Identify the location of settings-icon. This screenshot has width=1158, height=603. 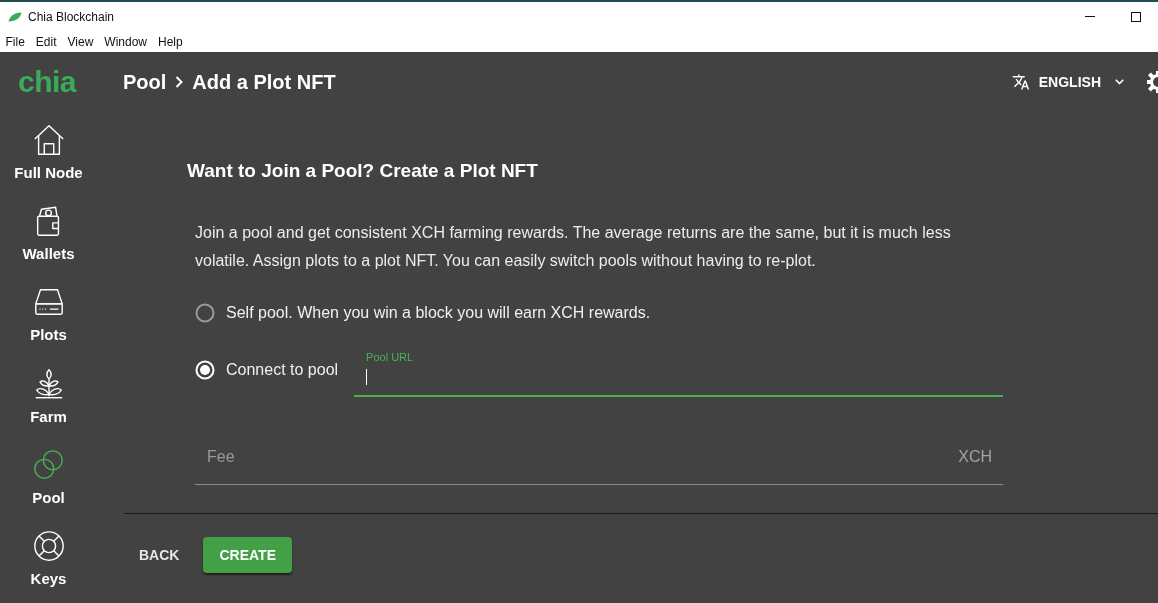
(1152, 82).